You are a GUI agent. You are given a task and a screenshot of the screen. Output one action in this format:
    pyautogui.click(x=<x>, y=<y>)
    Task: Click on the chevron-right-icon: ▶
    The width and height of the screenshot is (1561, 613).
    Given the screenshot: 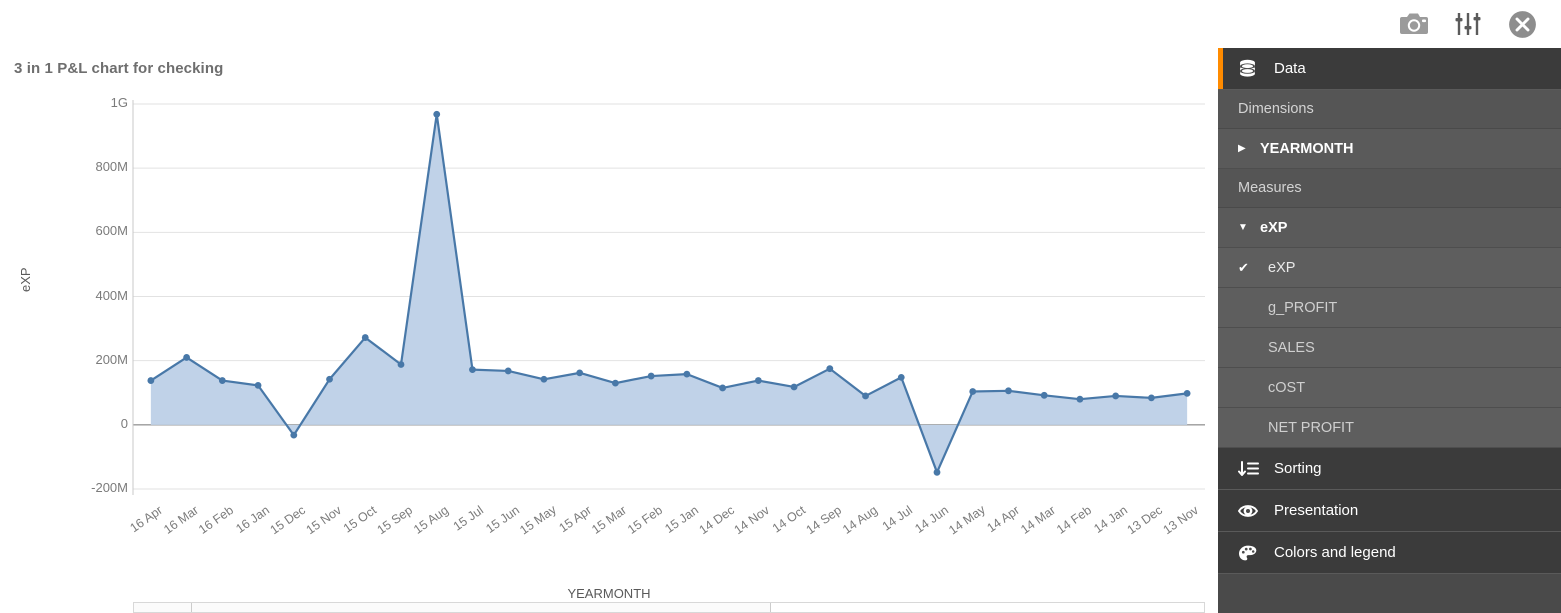 What is the action you would take?
    pyautogui.click(x=1242, y=148)
    